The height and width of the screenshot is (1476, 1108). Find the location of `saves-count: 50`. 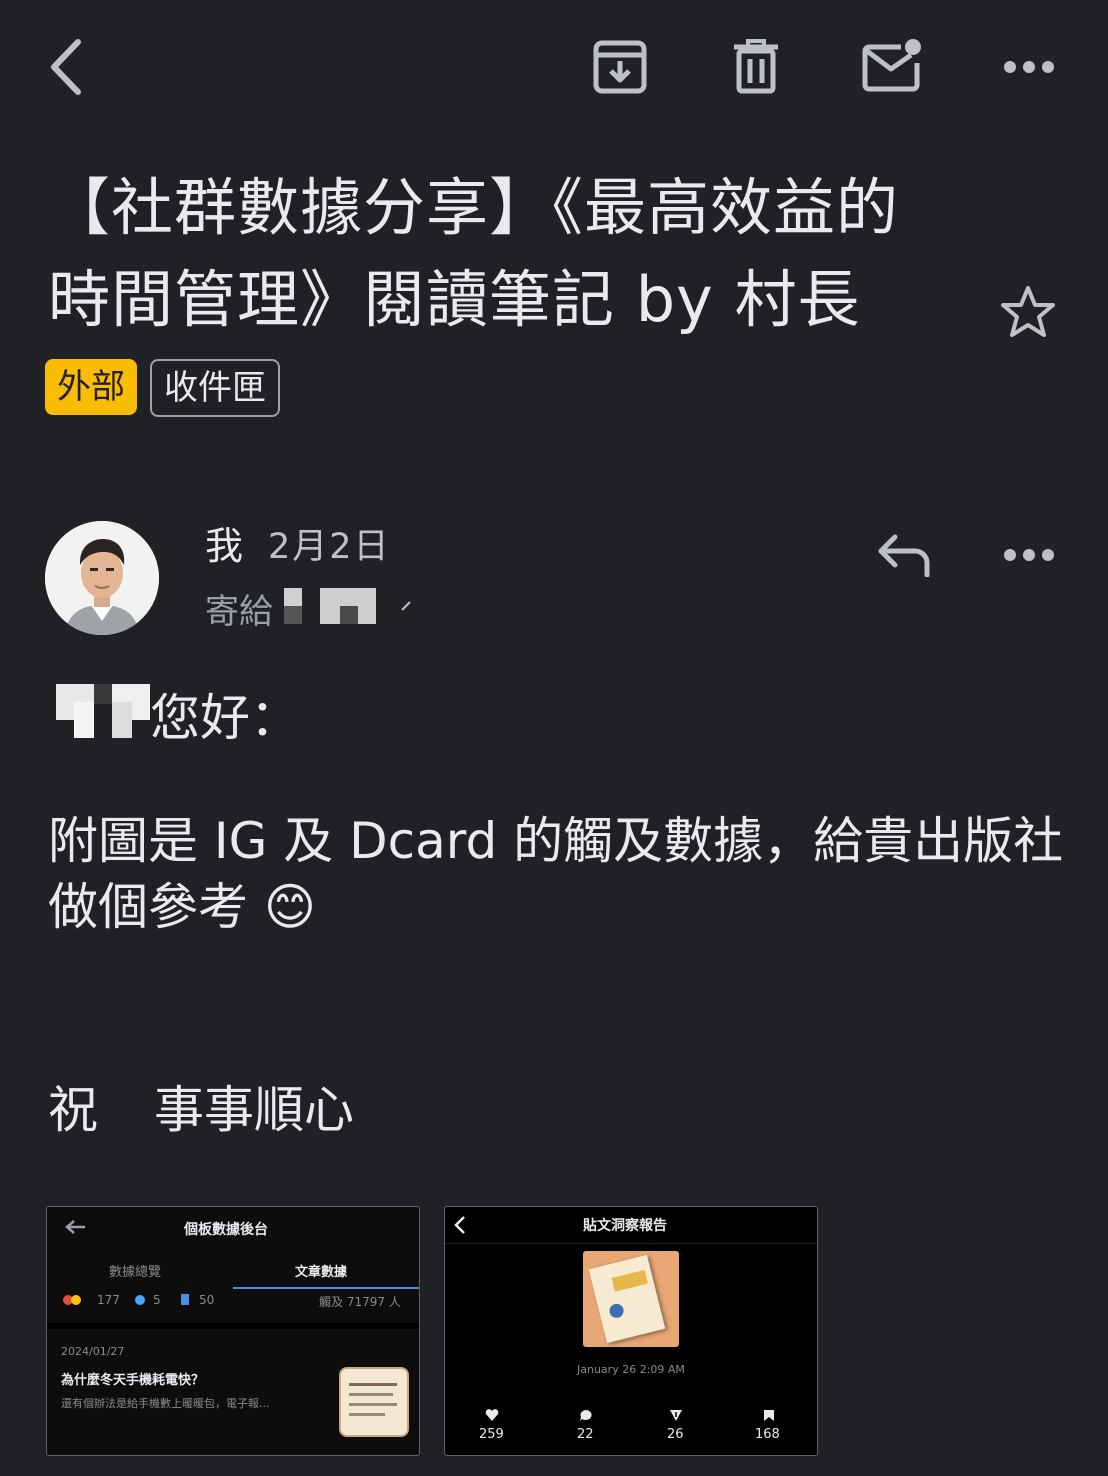

saves-count: 50 is located at coordinates (207, 1300).